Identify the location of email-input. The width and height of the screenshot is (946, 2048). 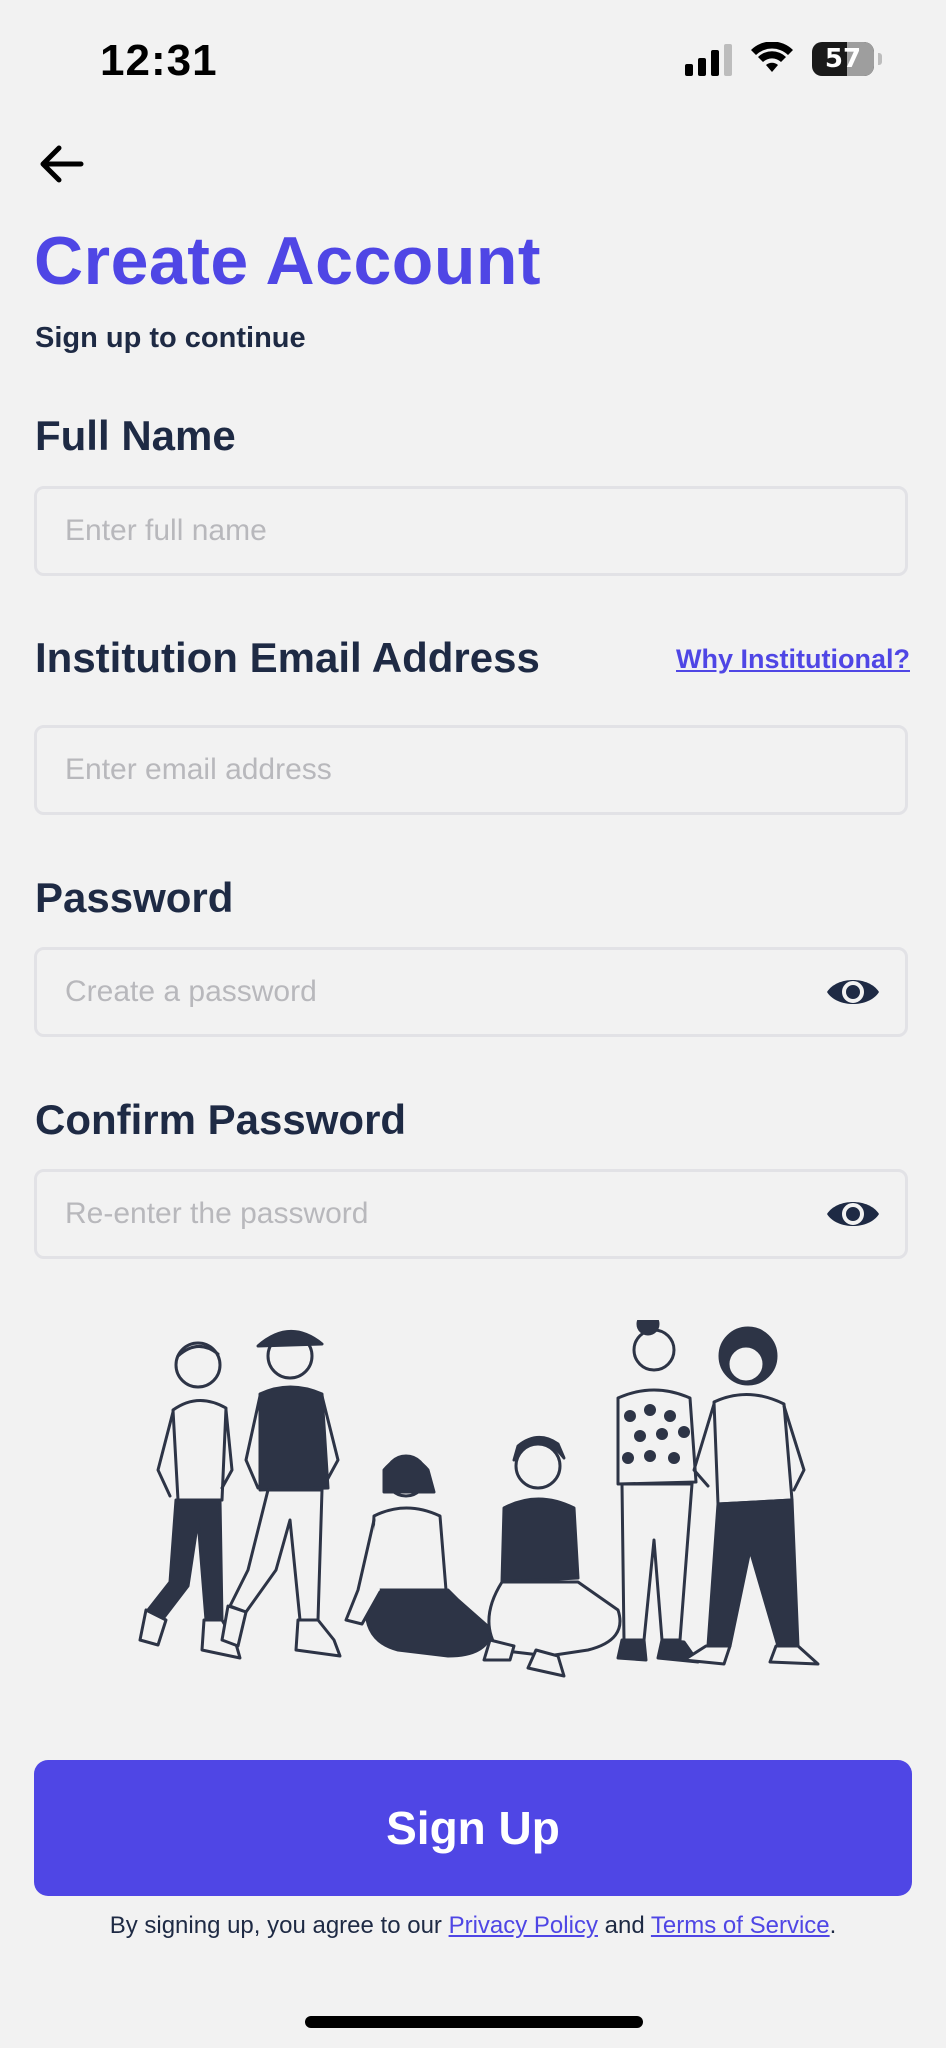
(471, 770).